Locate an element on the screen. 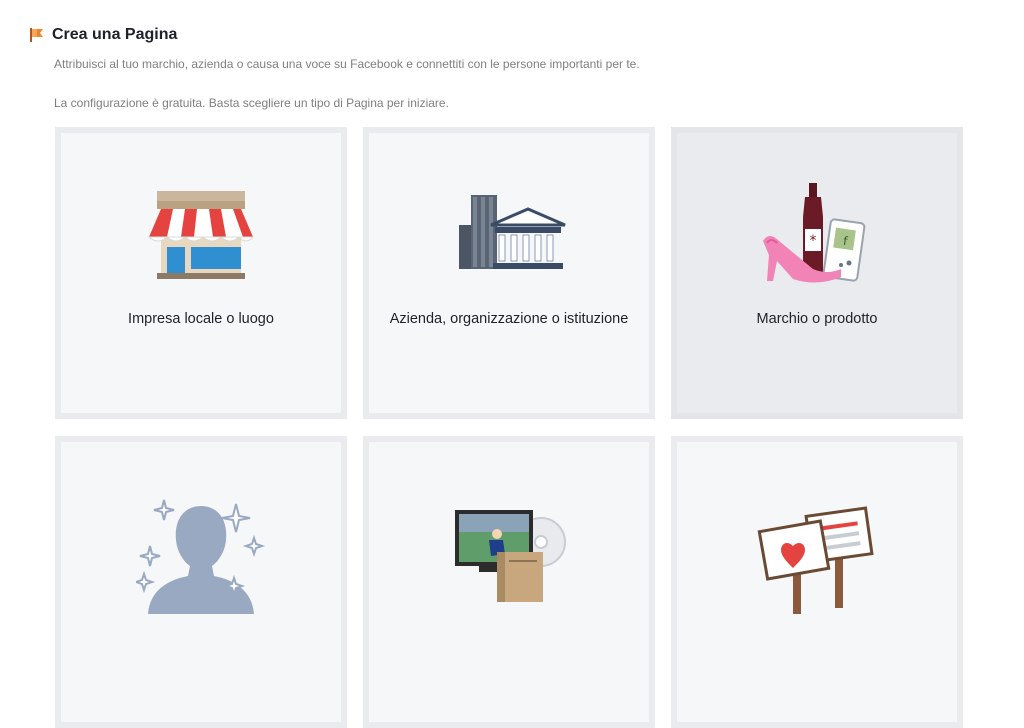  page-header: Crea una Pagina is located at coordinates (102, 35).